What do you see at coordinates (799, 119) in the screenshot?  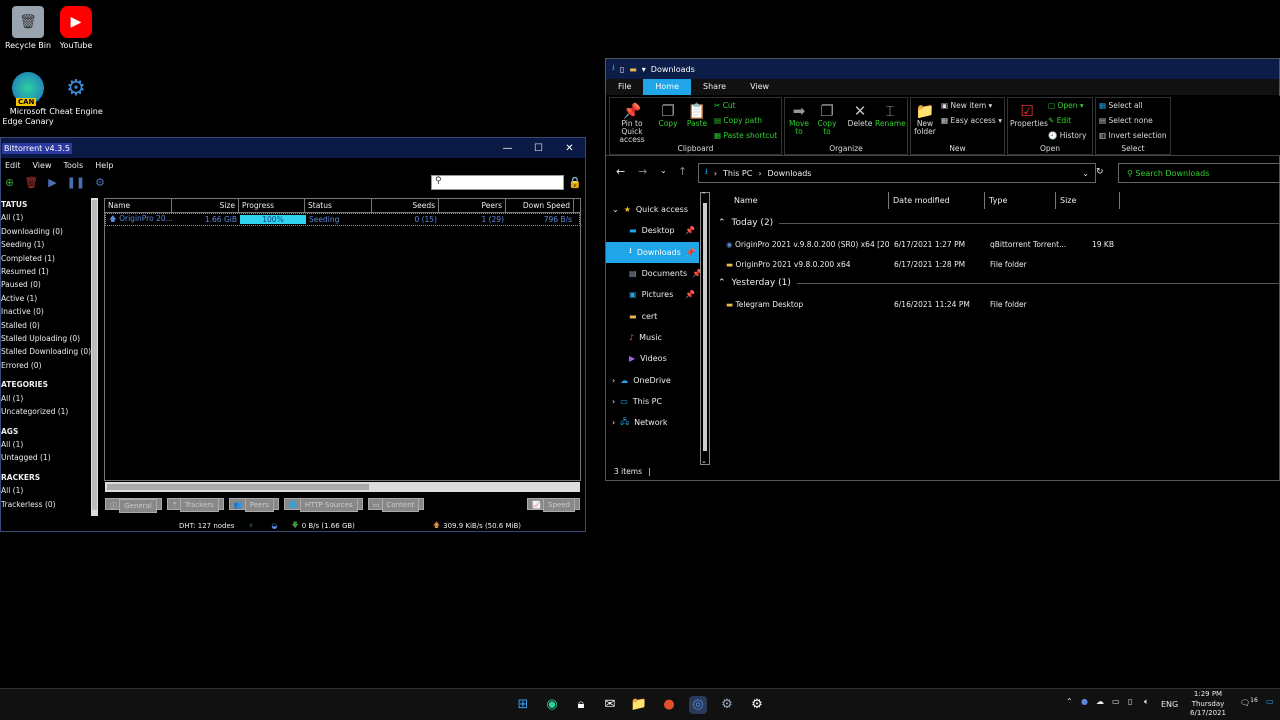 I see `move-to-button: ➡ Move to` at bounding box center [799, 119].